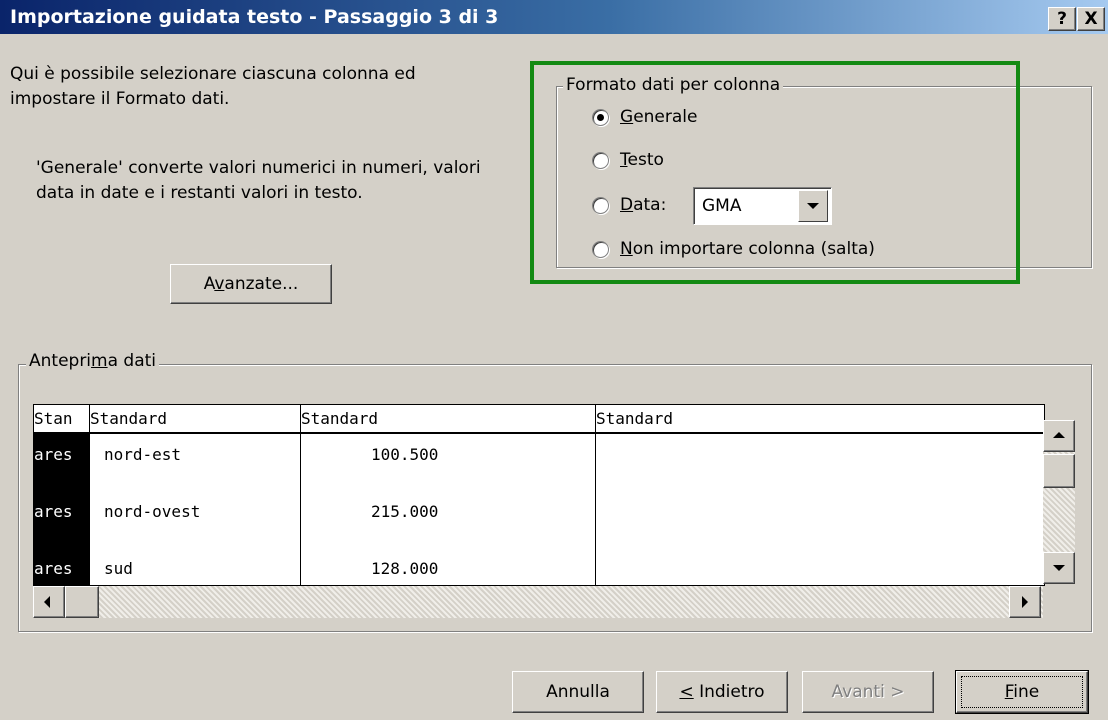 This screenshot has height=720, width=1108. I want to click on horizontal-scroll-thumb, so click(82, 602).